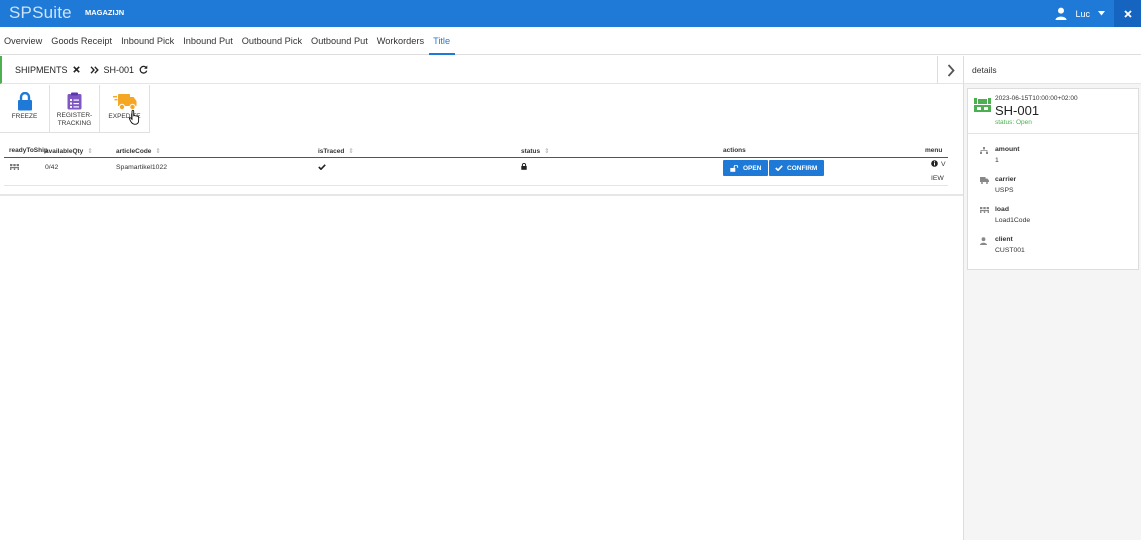 Image resolution: width=1141 pixels, height=540 pixels. I want to click on nav-overview: Overview, so click(23, 41).